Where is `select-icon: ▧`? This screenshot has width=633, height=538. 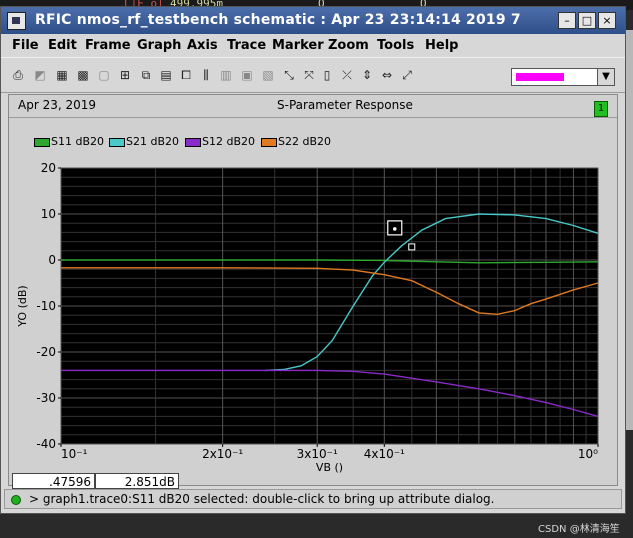 select-icon: ▧ is located at coordinates (268, 75).